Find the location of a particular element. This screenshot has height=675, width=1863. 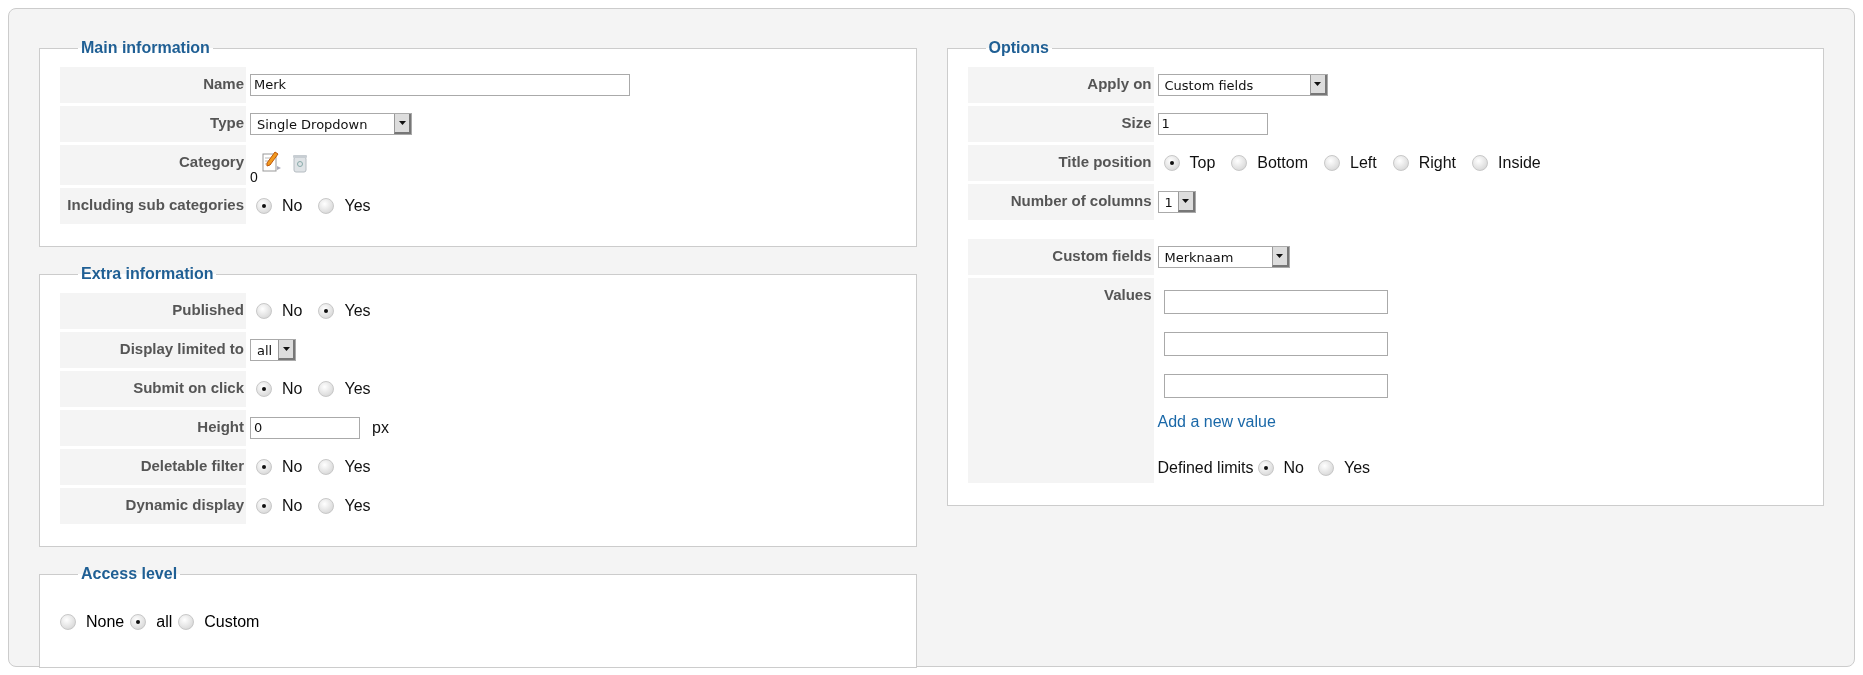

field-label: Custom fields is located at coordinates (1102, 255).